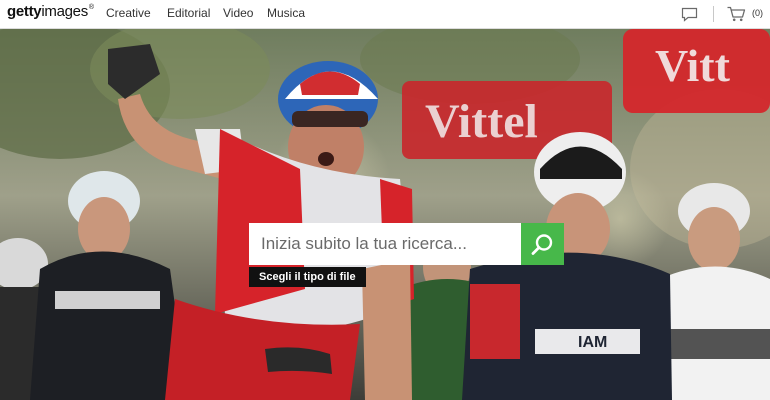  Describe the element at coordinates (736, 14) in the screenshot. I see `shopping-cart-icon` at that location.